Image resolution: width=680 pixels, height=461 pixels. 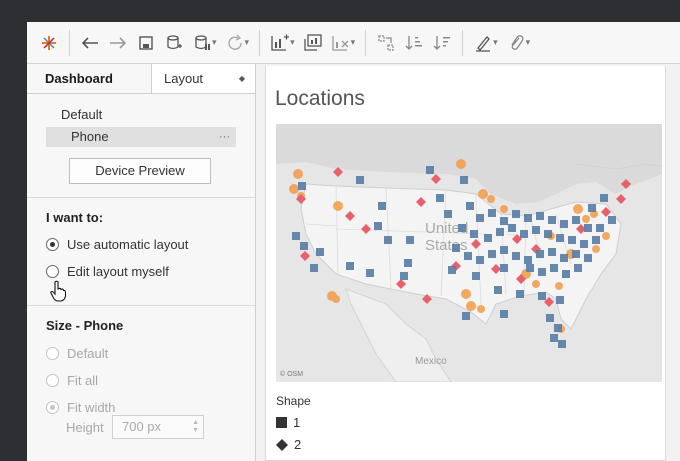 I want to click on tab-label: Dashboard, so click(x=79, y=78).